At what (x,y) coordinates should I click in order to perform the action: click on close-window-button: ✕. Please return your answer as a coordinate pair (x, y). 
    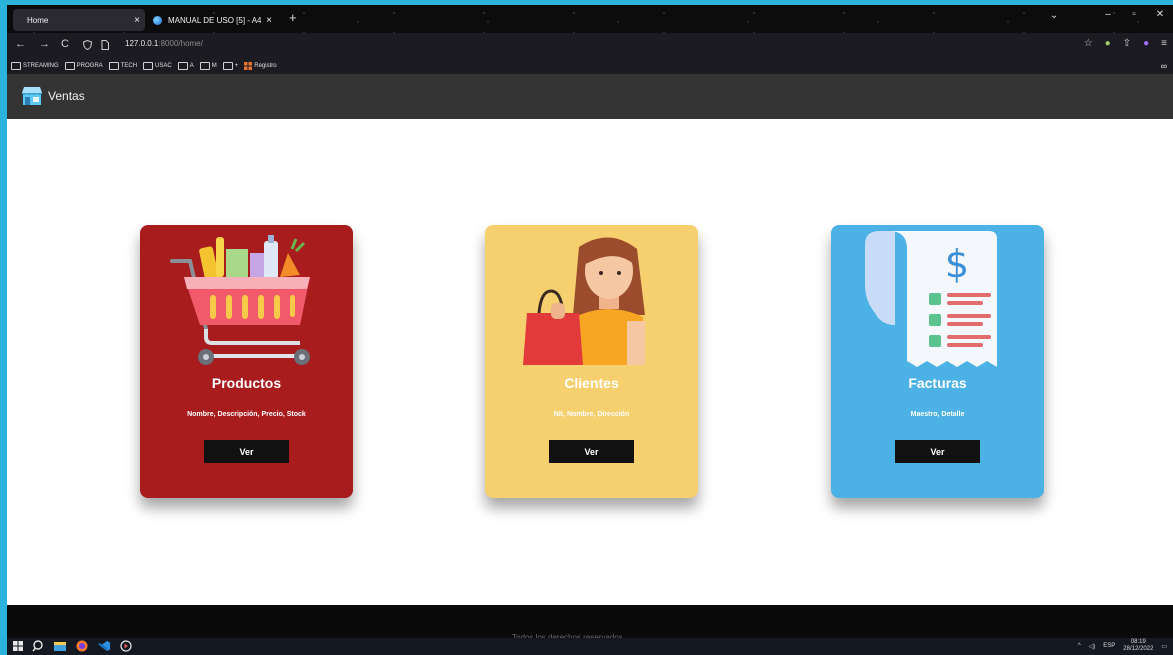
    Looking at the image, I should click on (1160, 14).